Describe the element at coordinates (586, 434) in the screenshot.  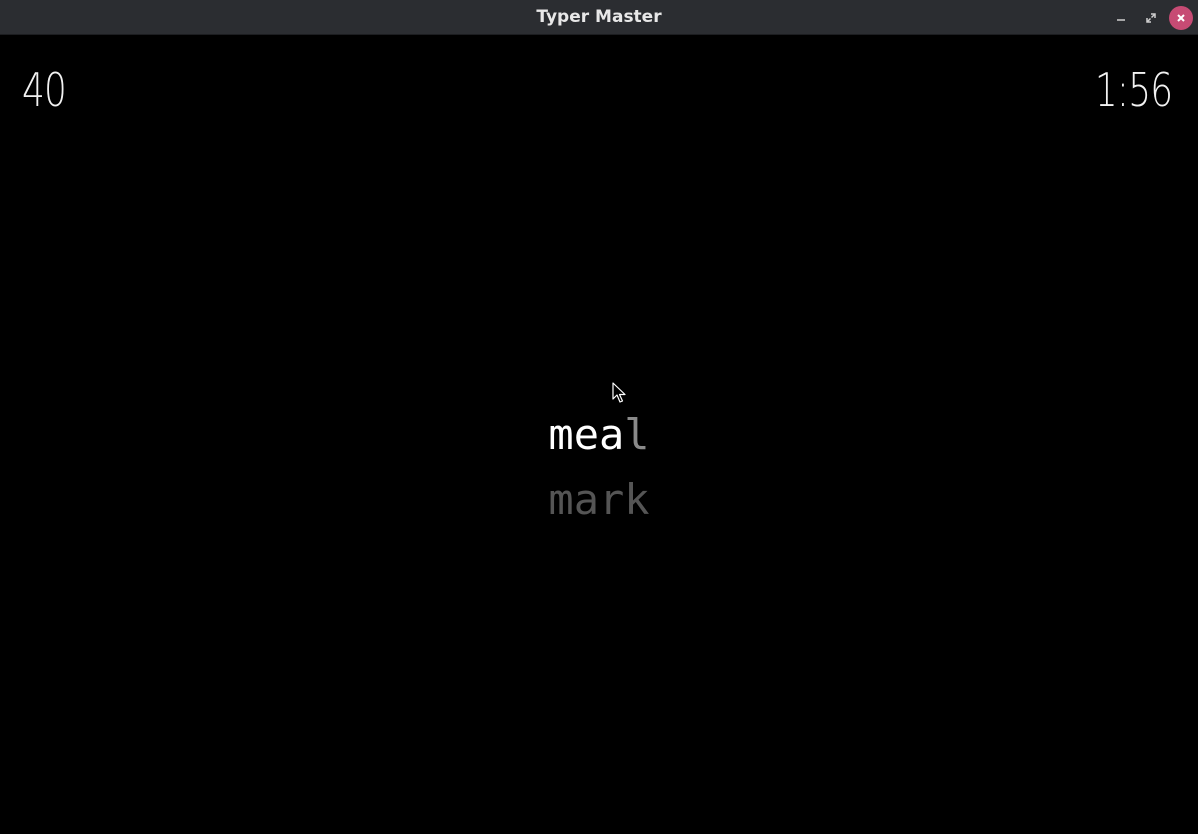
I see `typed-letters: mea` at that location.